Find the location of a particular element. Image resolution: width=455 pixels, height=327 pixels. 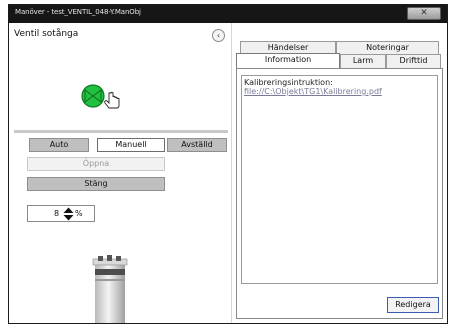

stepper-arrows-icon is located at coordinates (68, 214).